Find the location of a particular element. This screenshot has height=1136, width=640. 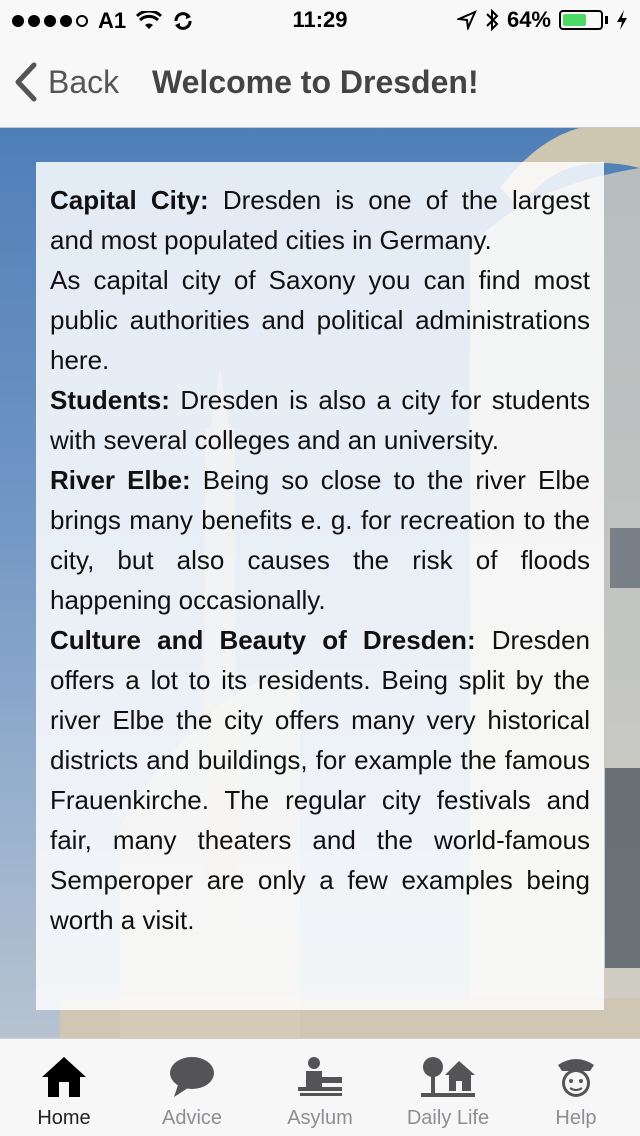

section-heading: River Elbe: is located at coordinates (120, 480).